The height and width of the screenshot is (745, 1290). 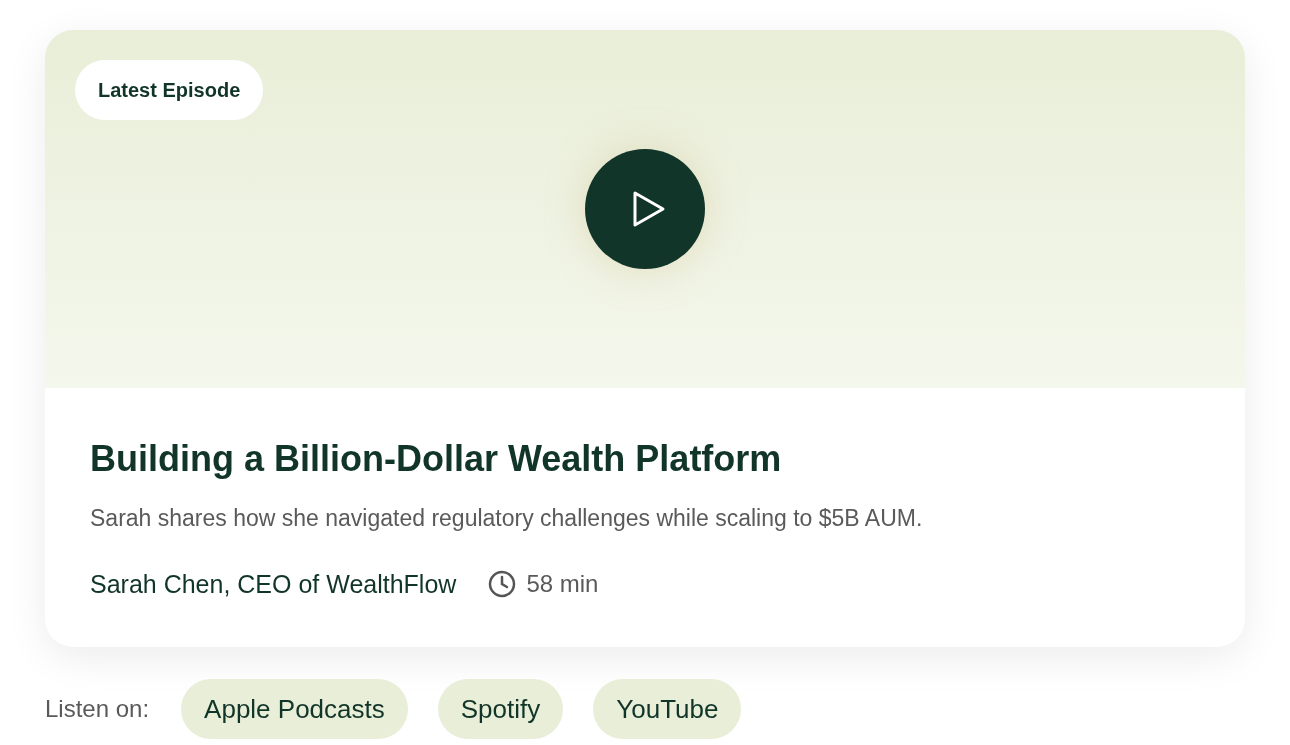 What do you see at coordinates (97, 709) in the screenshot?
I see `listen-on-label: Listen on:` at bounding box center [97, 709].